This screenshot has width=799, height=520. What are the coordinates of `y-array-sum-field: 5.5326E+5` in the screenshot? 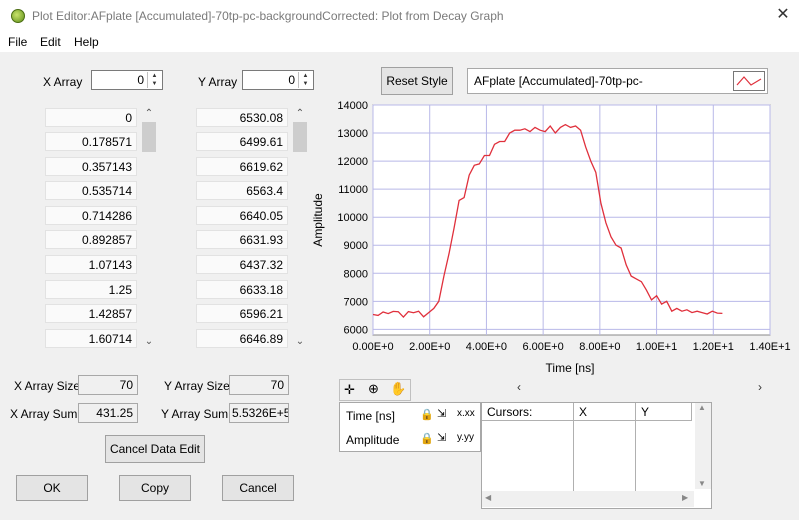 It's located at (259, 413).